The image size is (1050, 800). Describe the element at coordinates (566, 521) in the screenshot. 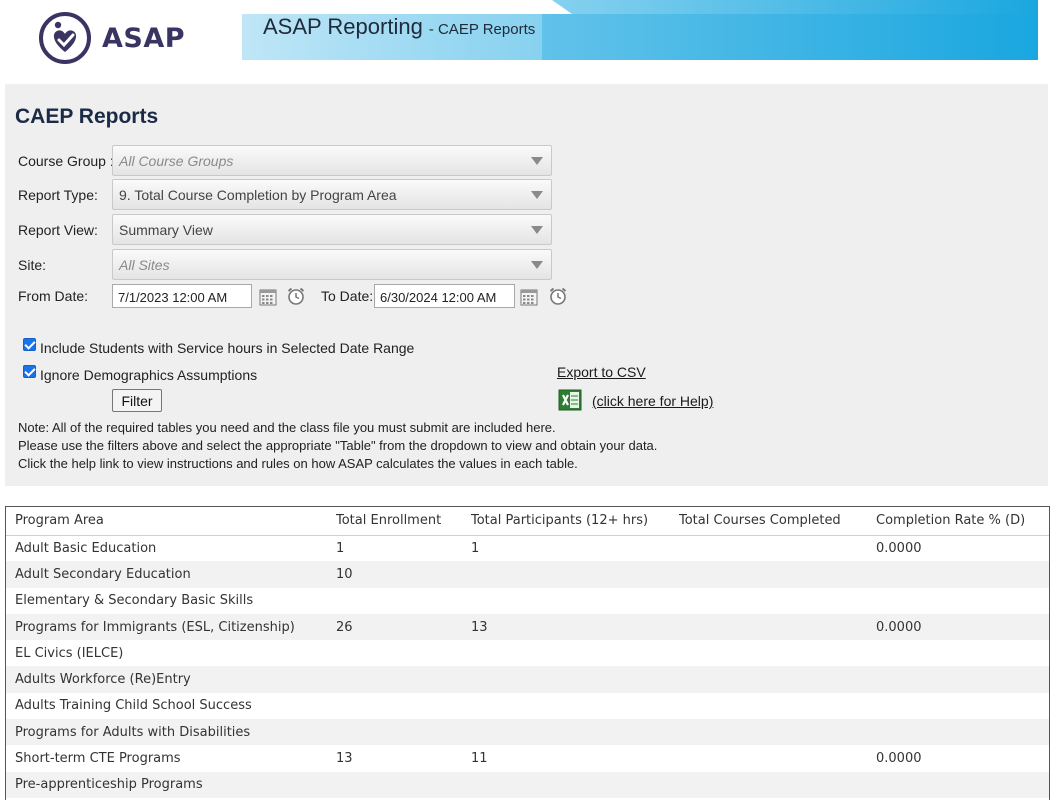

I see `column-header-total-participants: Total Participants (12+ hrs)` at that location.